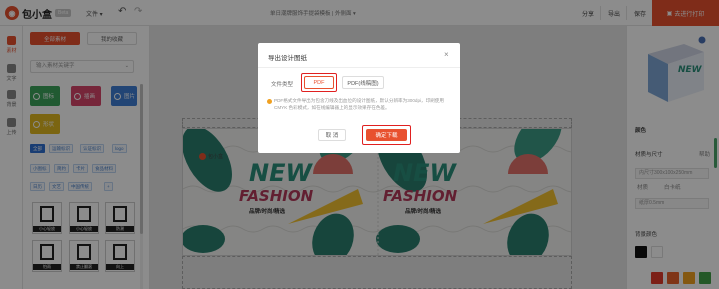 This screenshot has width=719, height=289. Describe the element at coordinates (287, 58) in the screenshot. I see `dialog-title: 导出设计图纸` at that location.